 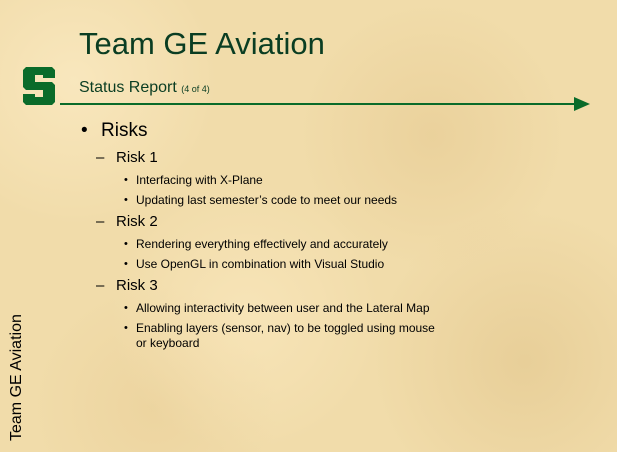 What do you see at coordinates (16, 377) in the screenshot?
I see `side-label: Team GE Aviation` at bounding box center [16, 377].